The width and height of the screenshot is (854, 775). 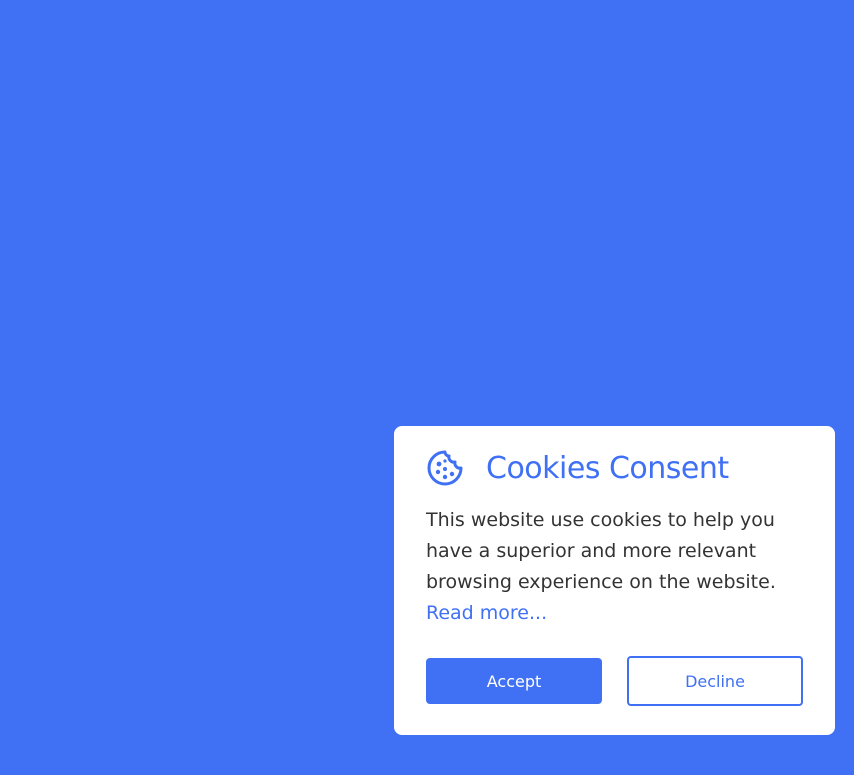 I want to click on accept-button: Accept, so click(x=514, y=681).